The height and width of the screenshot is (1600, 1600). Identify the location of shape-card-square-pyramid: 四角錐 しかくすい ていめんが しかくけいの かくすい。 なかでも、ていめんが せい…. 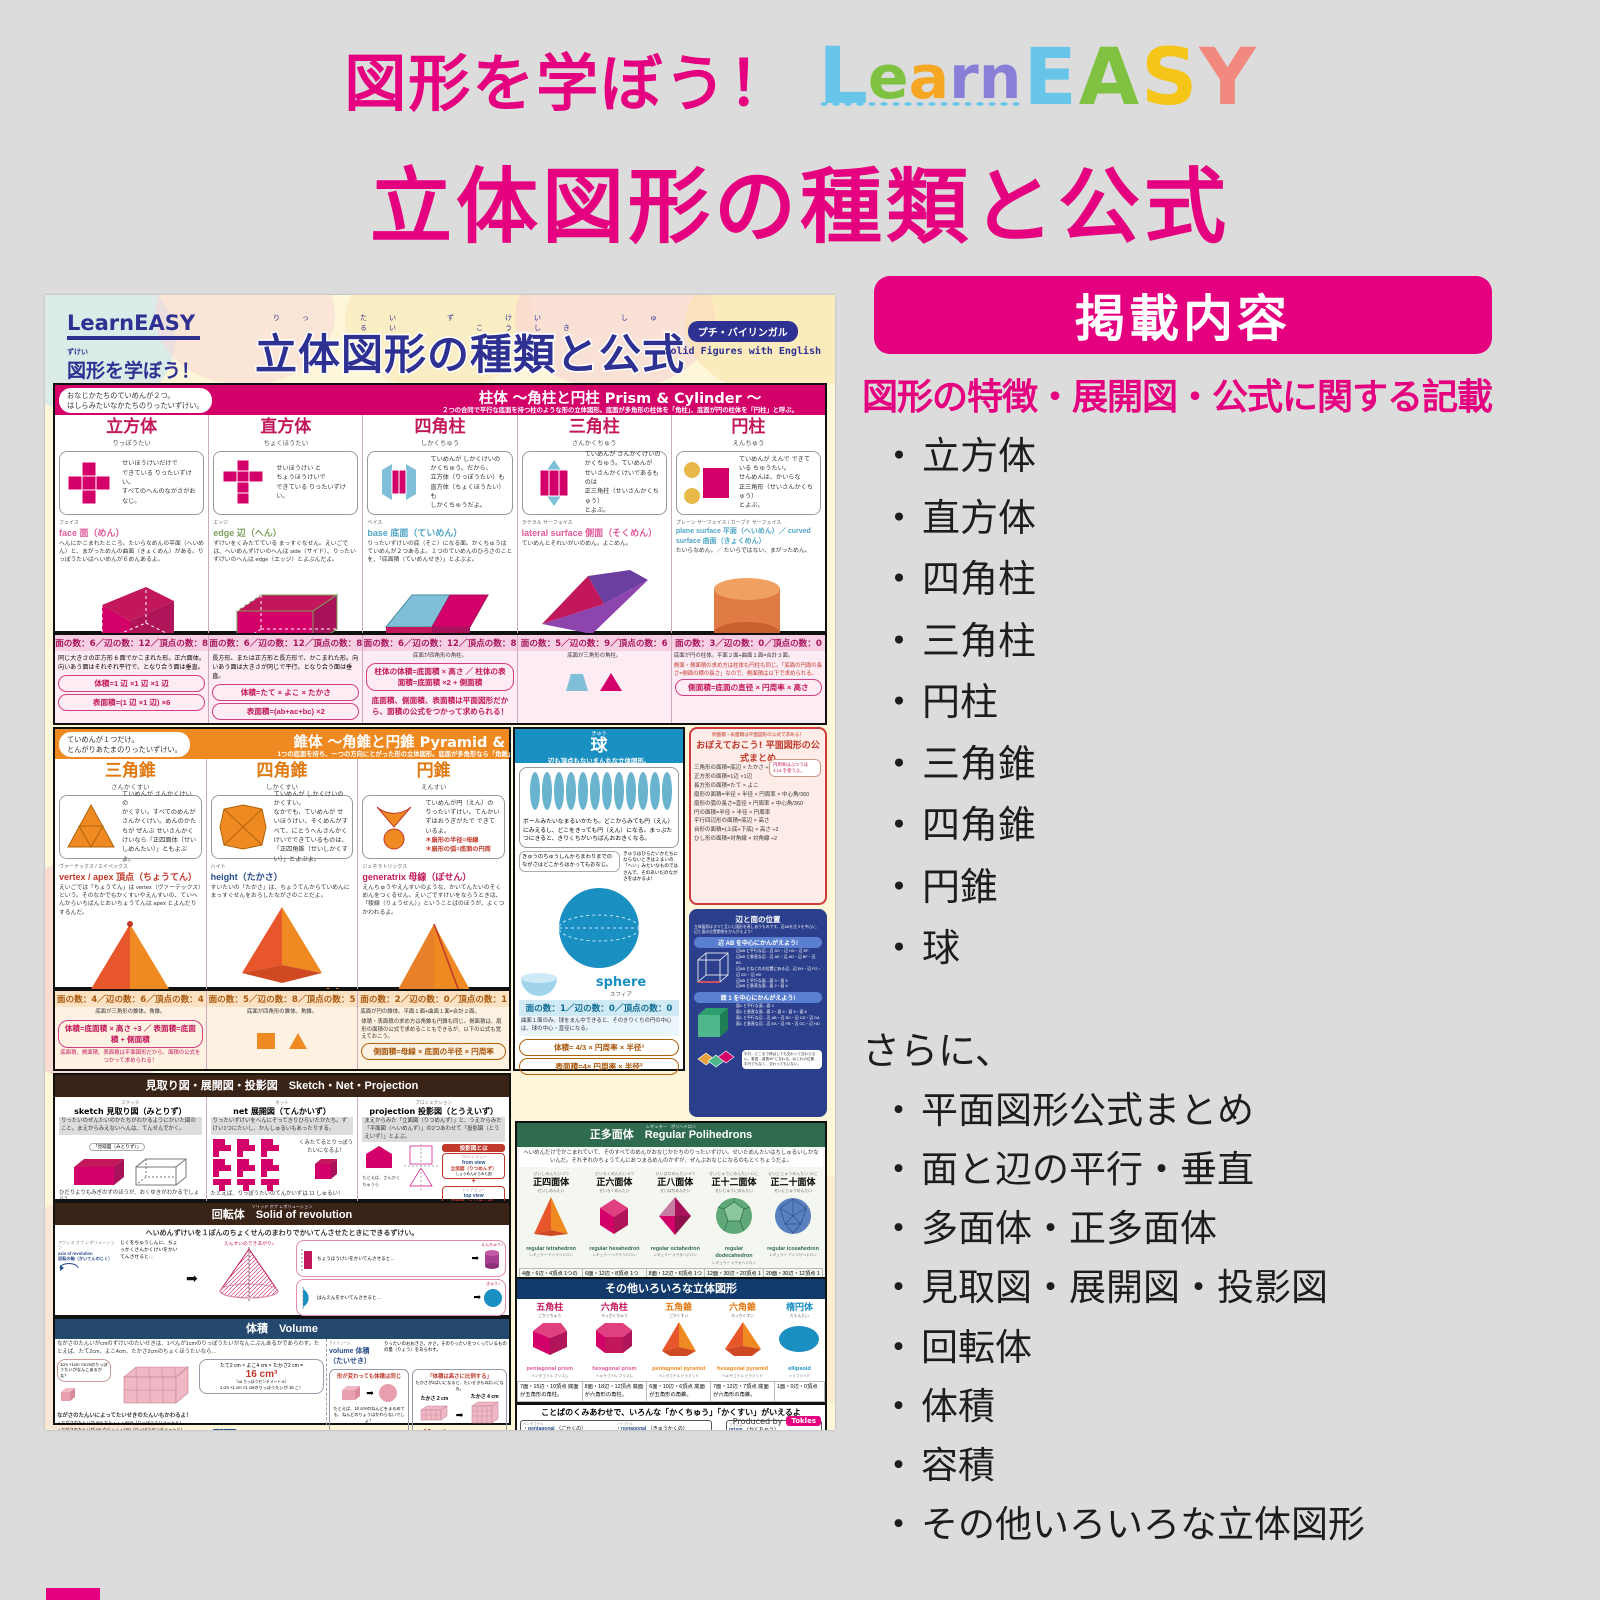
(283, 884).